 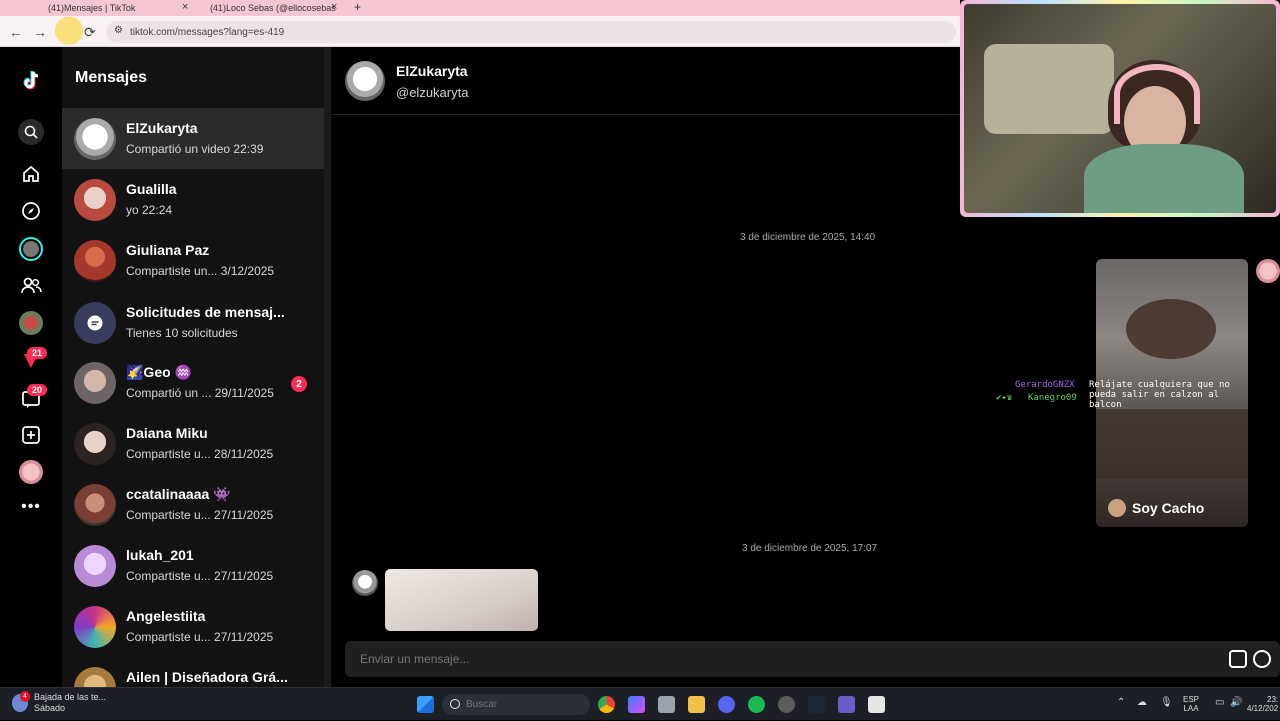 What do you see at coordinates (432, 92) in the screenshot?
I see `chat-contact-handle: @elzukaryta` at bounding box center [432, 92].